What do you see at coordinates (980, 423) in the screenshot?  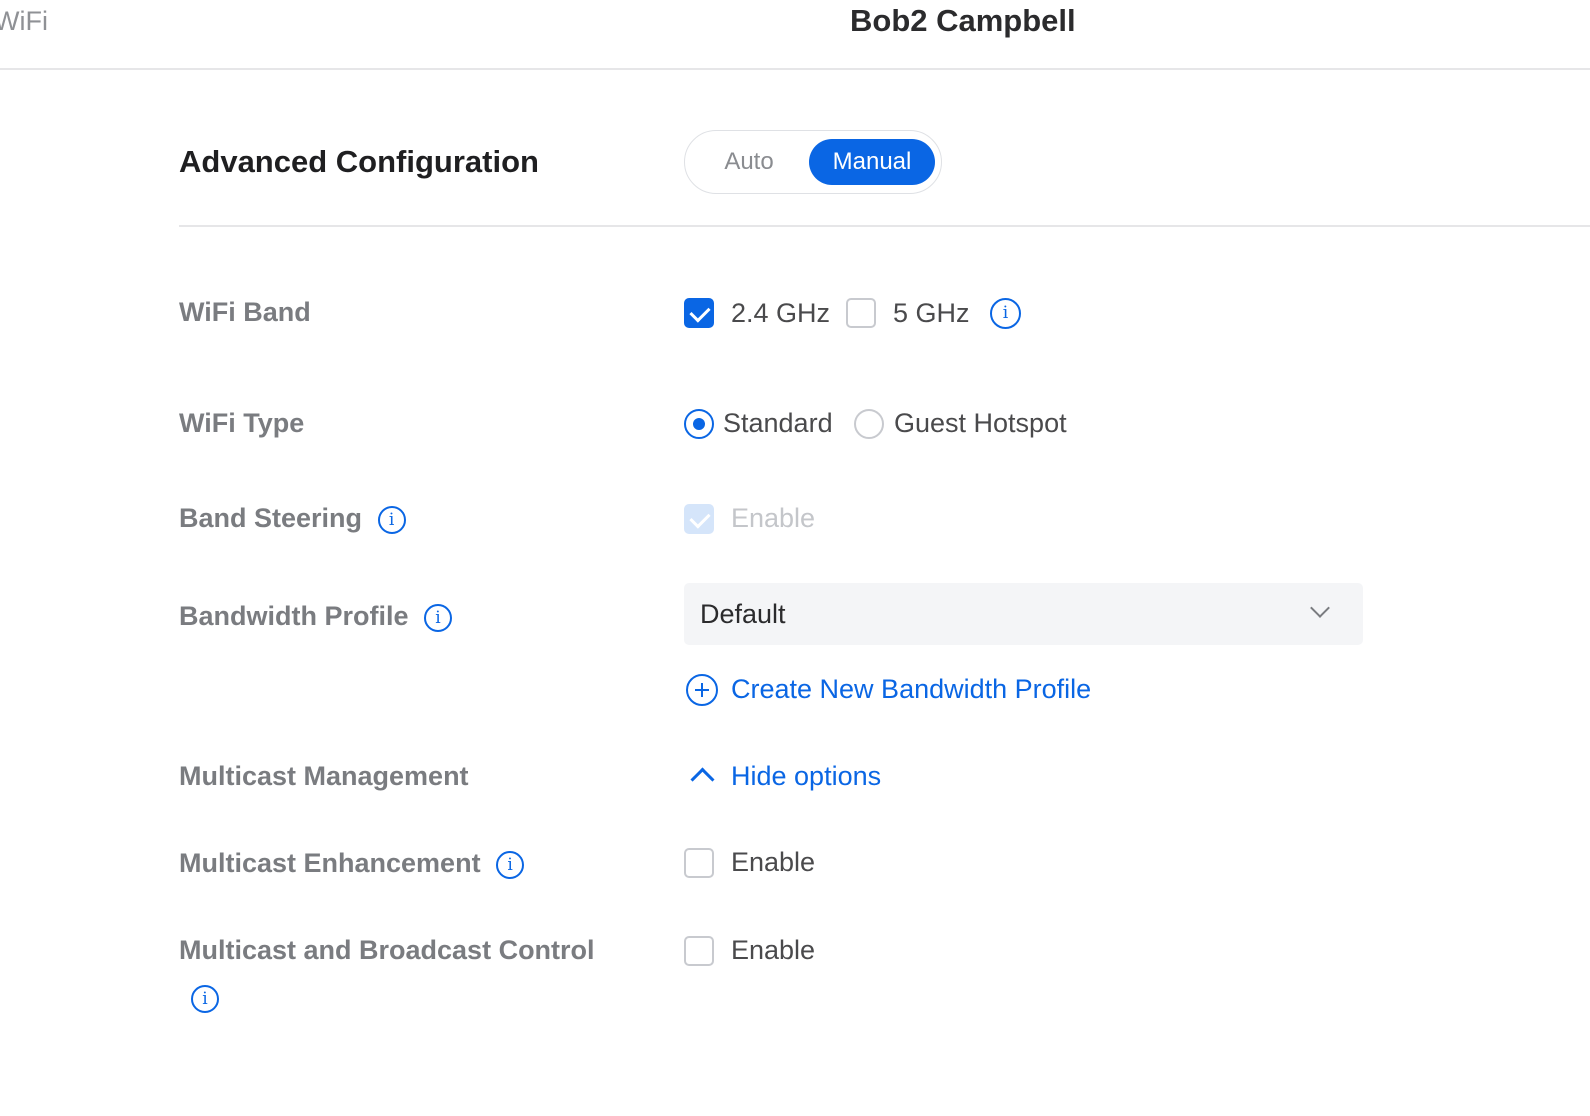 I see `wifi-type-guest-hotspot-label: Guest Hotspot` at bounding box center [980, 423].